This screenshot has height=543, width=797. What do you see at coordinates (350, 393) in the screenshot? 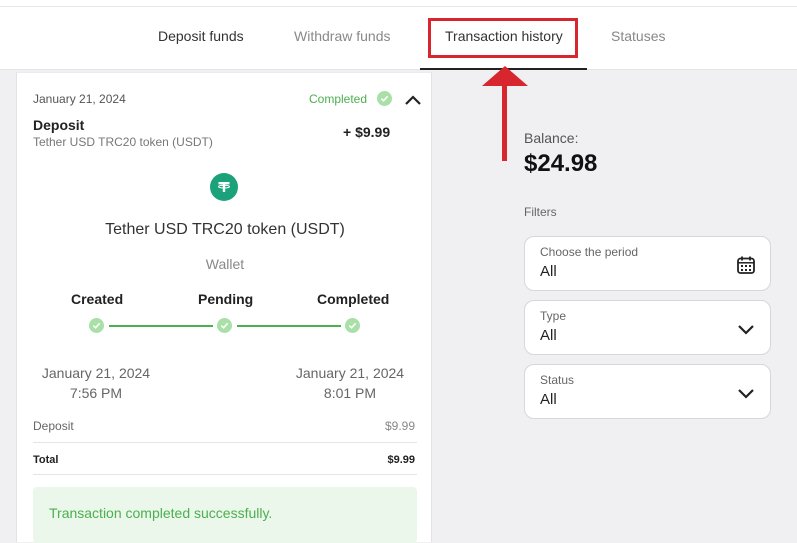
I see `completed-time: 8:01 PM` at bounding box center [350, 393].